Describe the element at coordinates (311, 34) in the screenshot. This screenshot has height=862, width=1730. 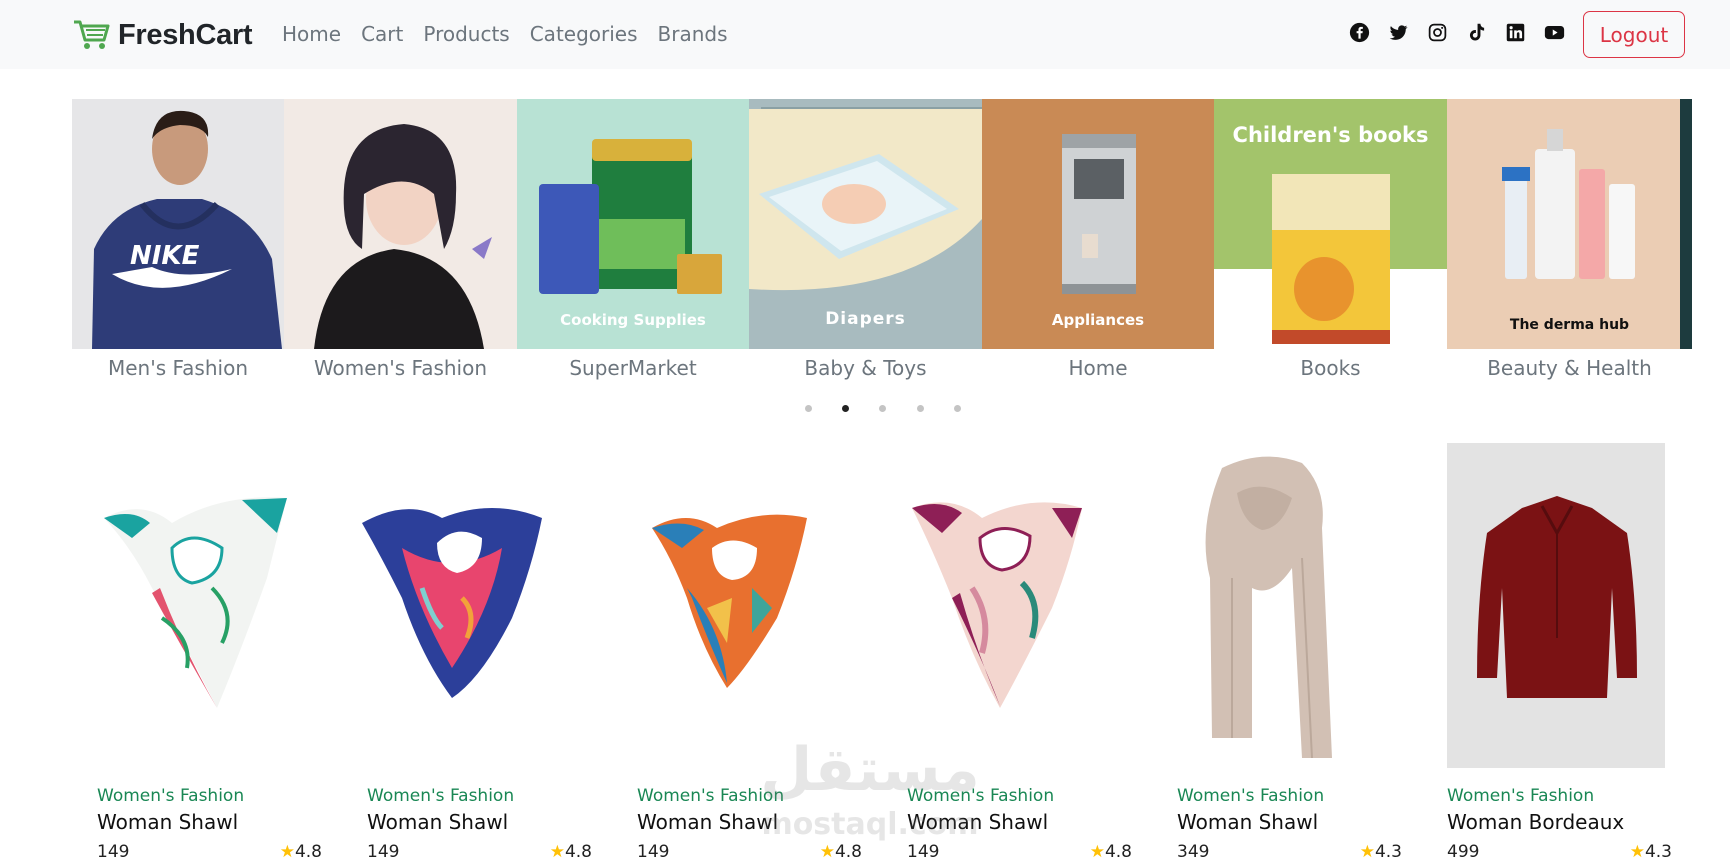
I see `nav-link-home: Home` at that location.